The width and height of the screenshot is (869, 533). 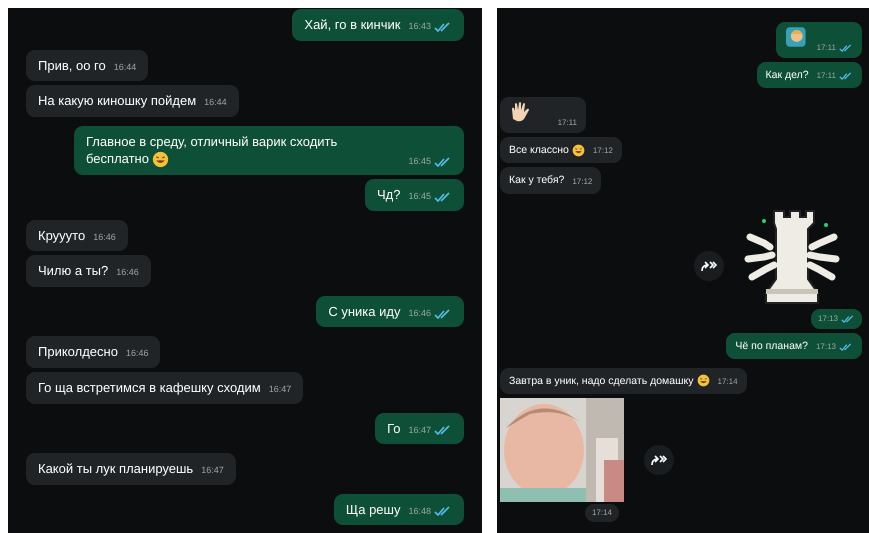 What do you see at coordinates (393, 428) in the screenshot?
I see `message-text: Го` at bounding box center [393, 428].